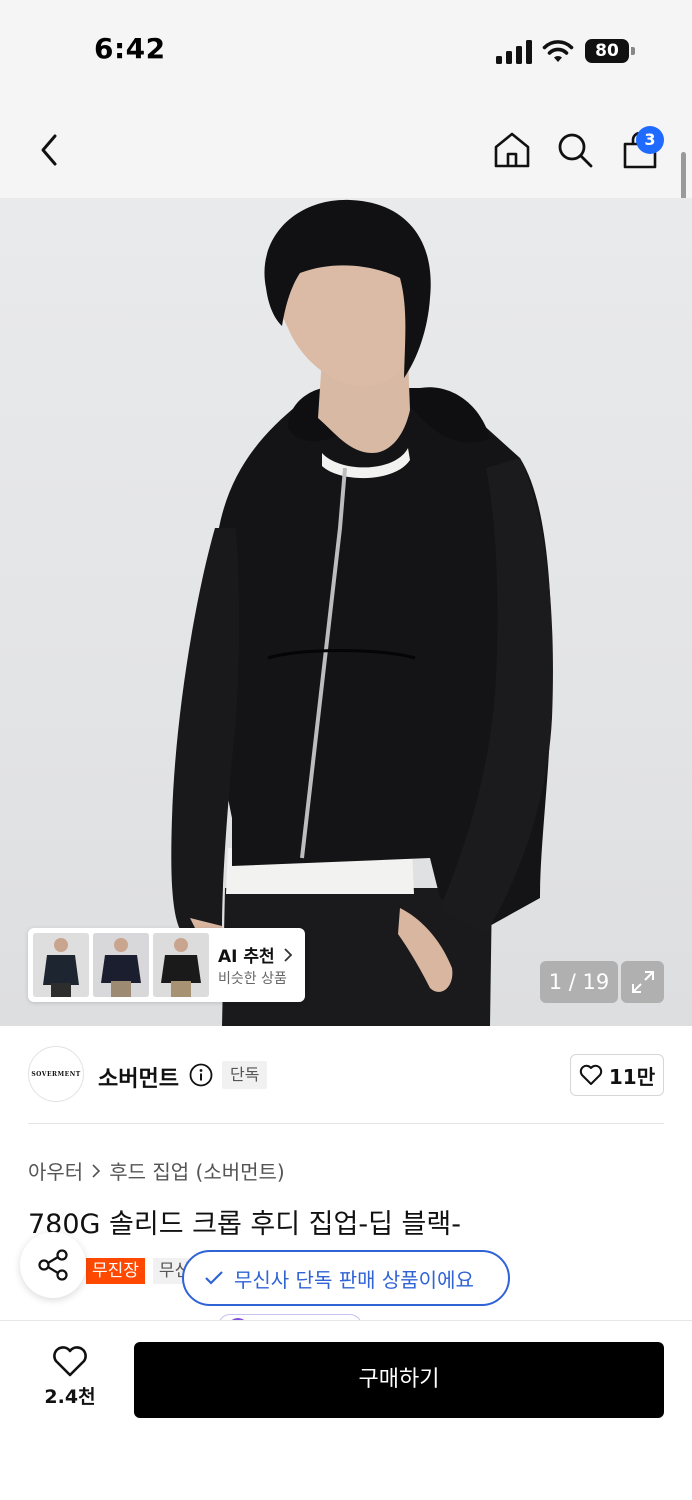  I want to click on back-button, so click(50, 150).